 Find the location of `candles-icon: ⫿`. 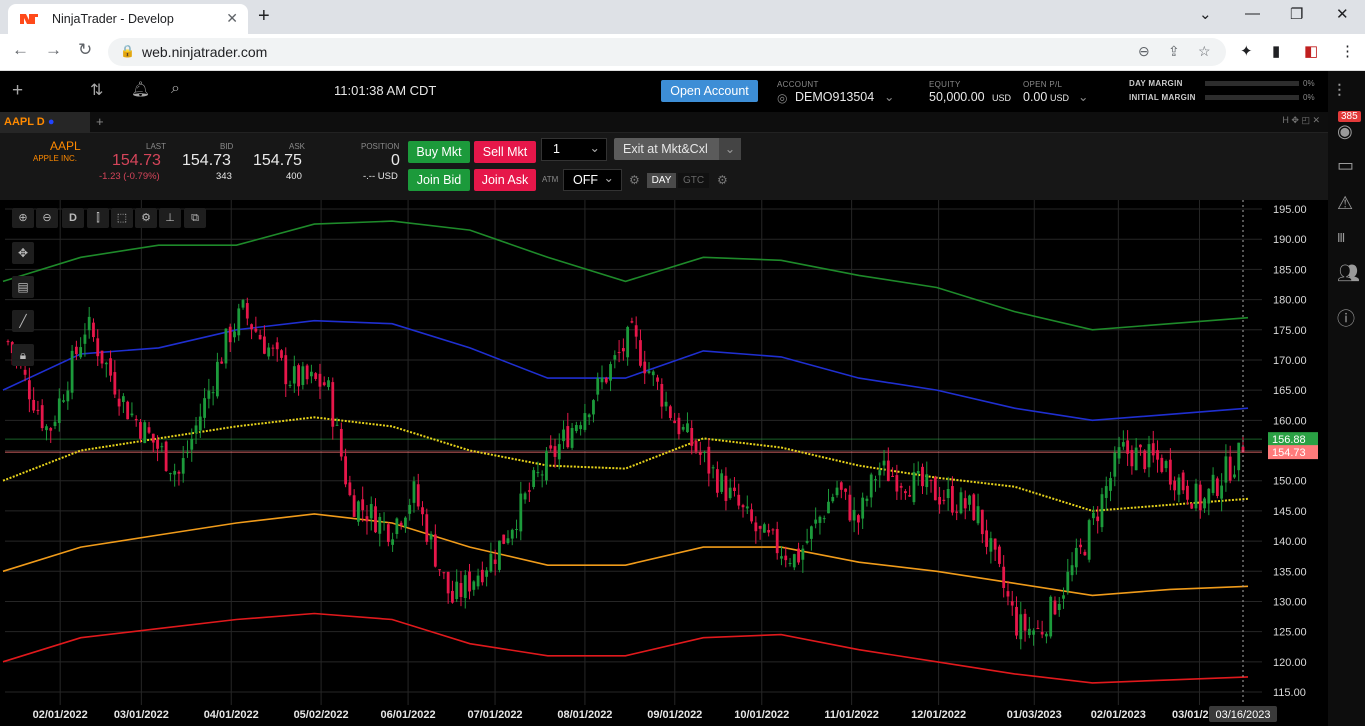

candles-icon: ⫿ is located at coordinates (98, 218).